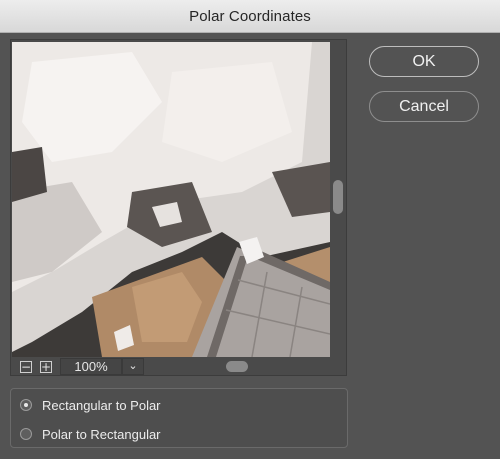  Describe the element at coordinates (101, 405) in the screenshot. I see `option-label: Rectangular to Polar` at that location.